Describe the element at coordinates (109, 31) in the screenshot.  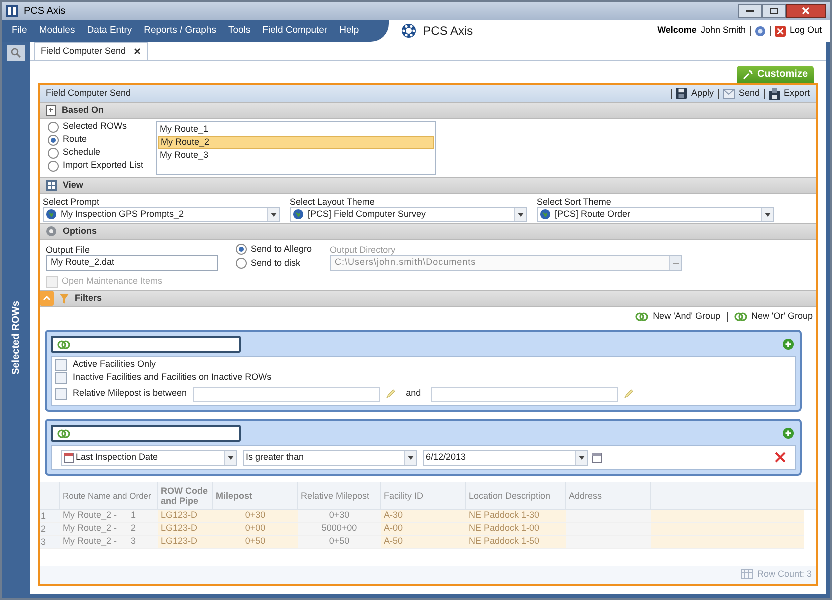
I see `menu-item: Data Entry` at that location.